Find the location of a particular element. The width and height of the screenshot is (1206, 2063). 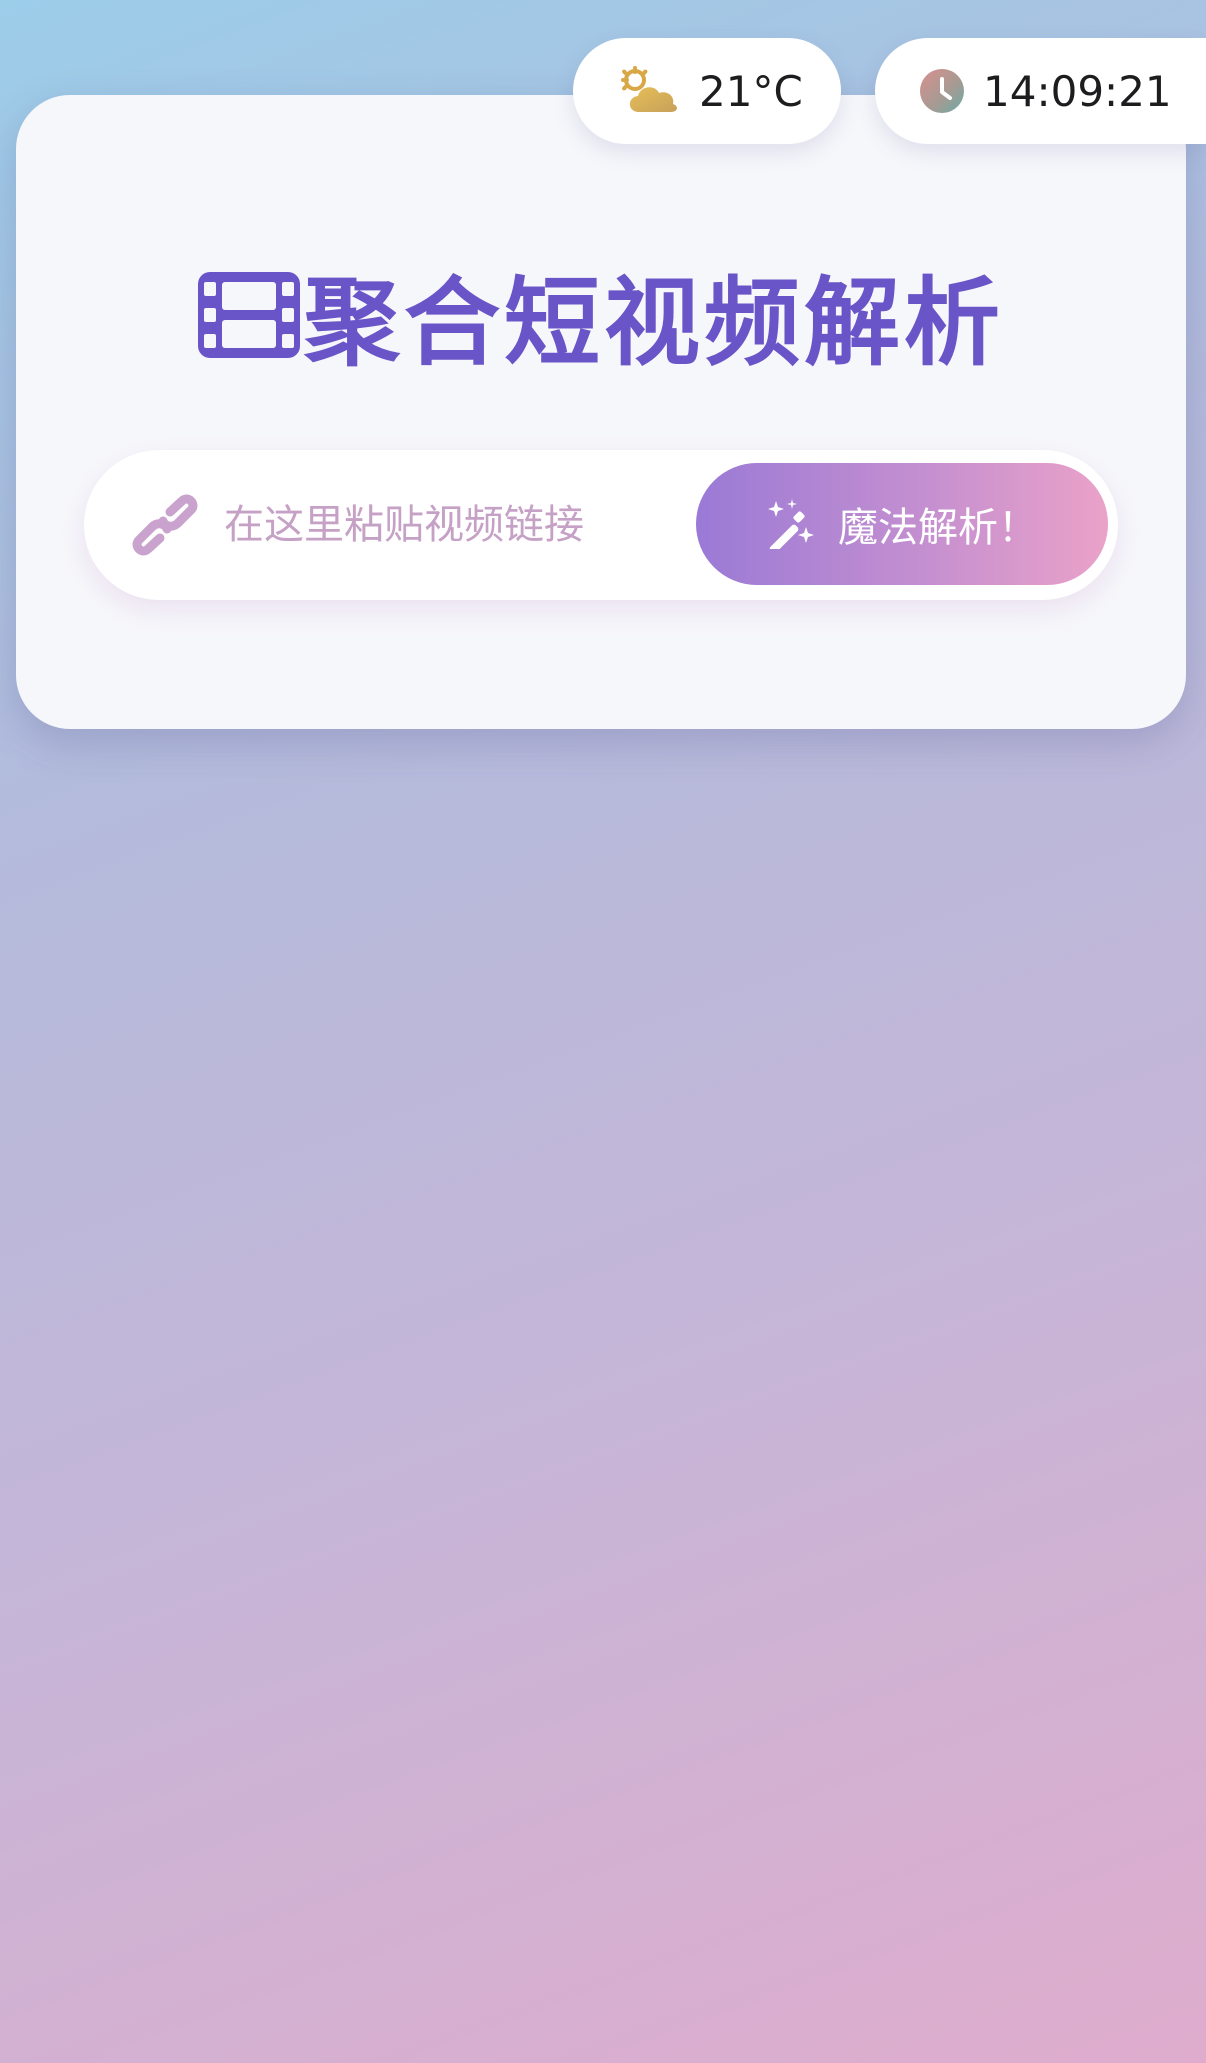

parse-button: 魔法解析！ is located at coordinates (902, 524).